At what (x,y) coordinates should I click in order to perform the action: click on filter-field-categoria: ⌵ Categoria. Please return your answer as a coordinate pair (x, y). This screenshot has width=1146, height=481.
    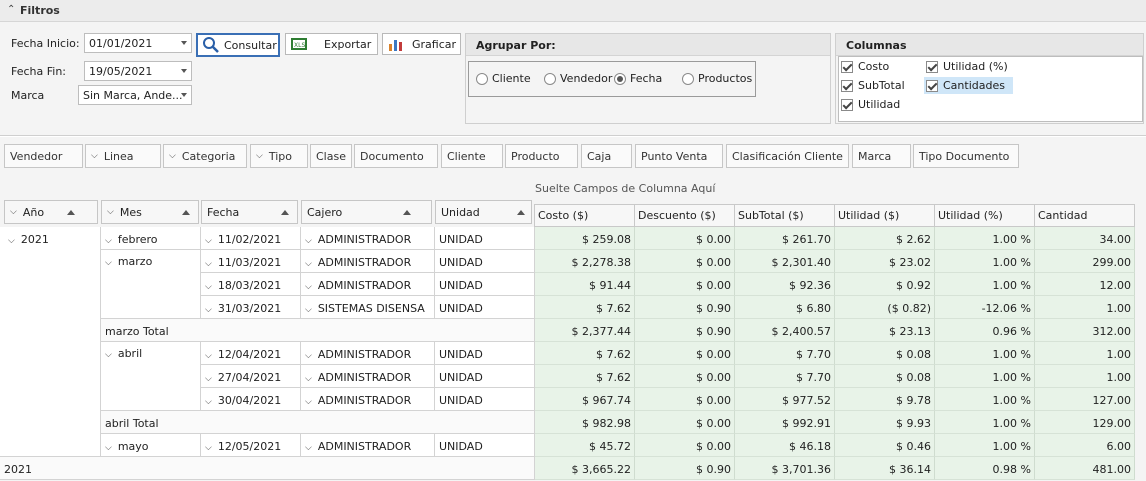
    Looking at the image, I should click on (205, 156).